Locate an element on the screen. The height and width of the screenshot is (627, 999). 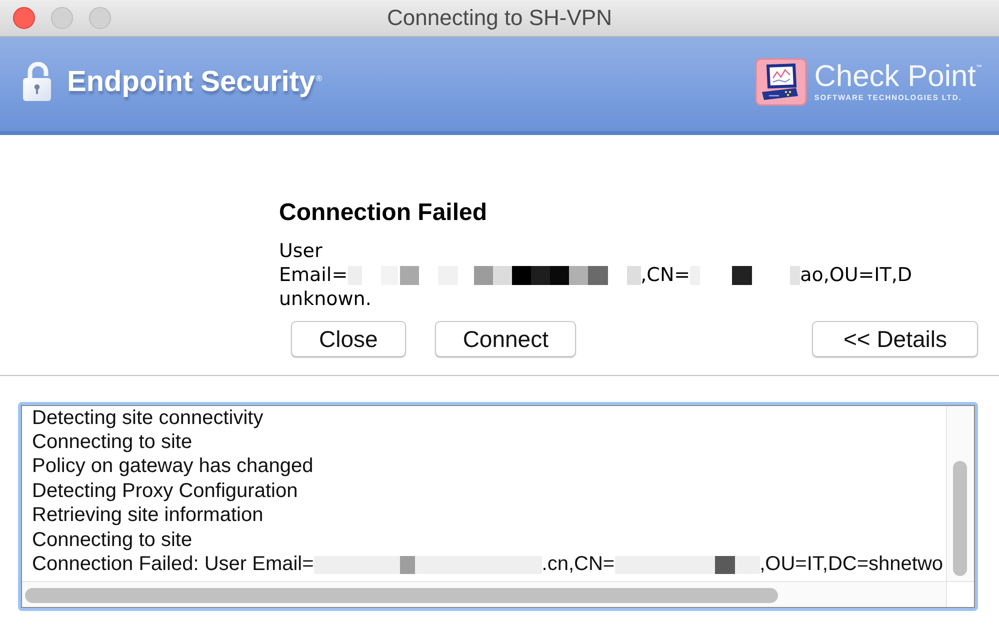
window-title: Connecting to SH-VPN is located at coordinates (499, 18).